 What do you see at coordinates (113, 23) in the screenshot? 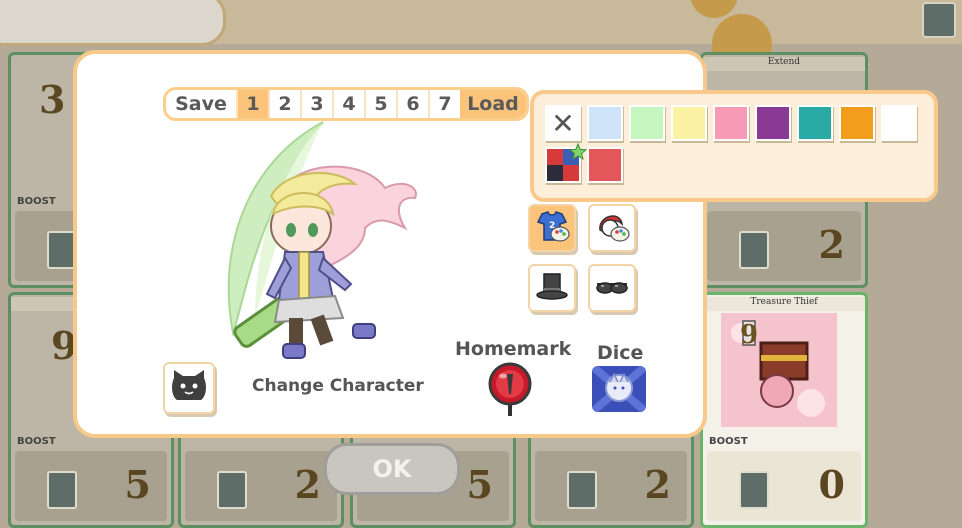
I see `top-left-panel` at bounding box center [113, 23].